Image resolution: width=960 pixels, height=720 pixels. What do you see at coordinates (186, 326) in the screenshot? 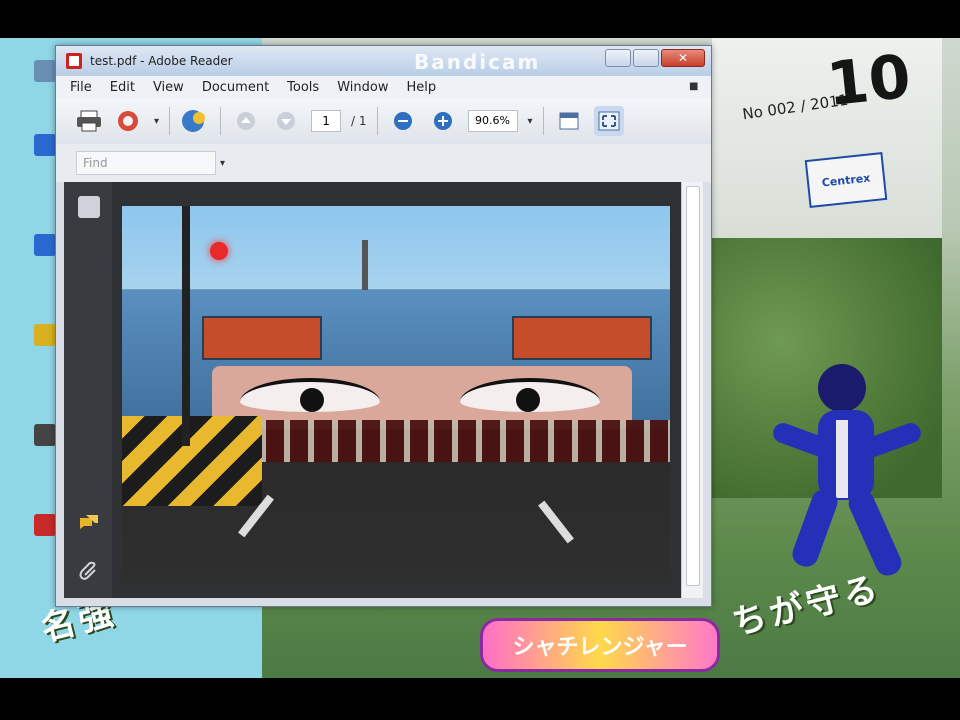
I see `signal-pole` at bounding box center [186, 326].